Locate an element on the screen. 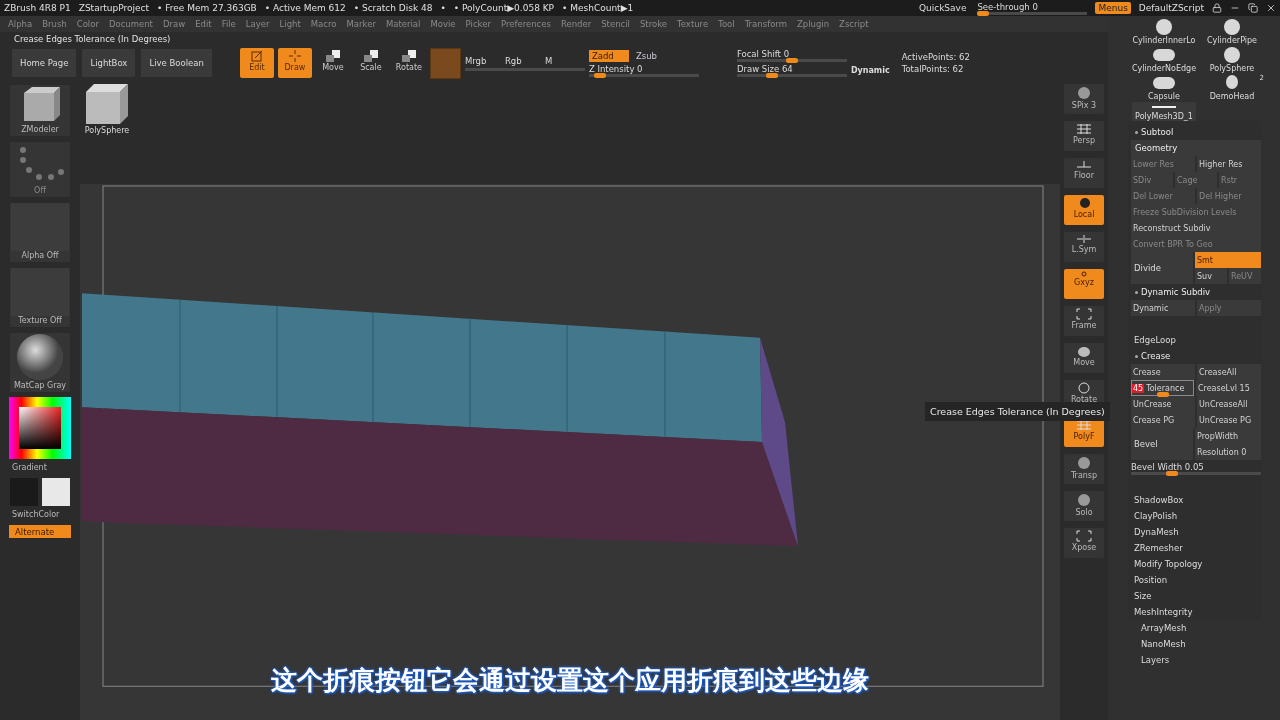 The height and width of the screenshot is (720, 1280). switch-color-label: SwitchColor is located at coordinates (36, 515).